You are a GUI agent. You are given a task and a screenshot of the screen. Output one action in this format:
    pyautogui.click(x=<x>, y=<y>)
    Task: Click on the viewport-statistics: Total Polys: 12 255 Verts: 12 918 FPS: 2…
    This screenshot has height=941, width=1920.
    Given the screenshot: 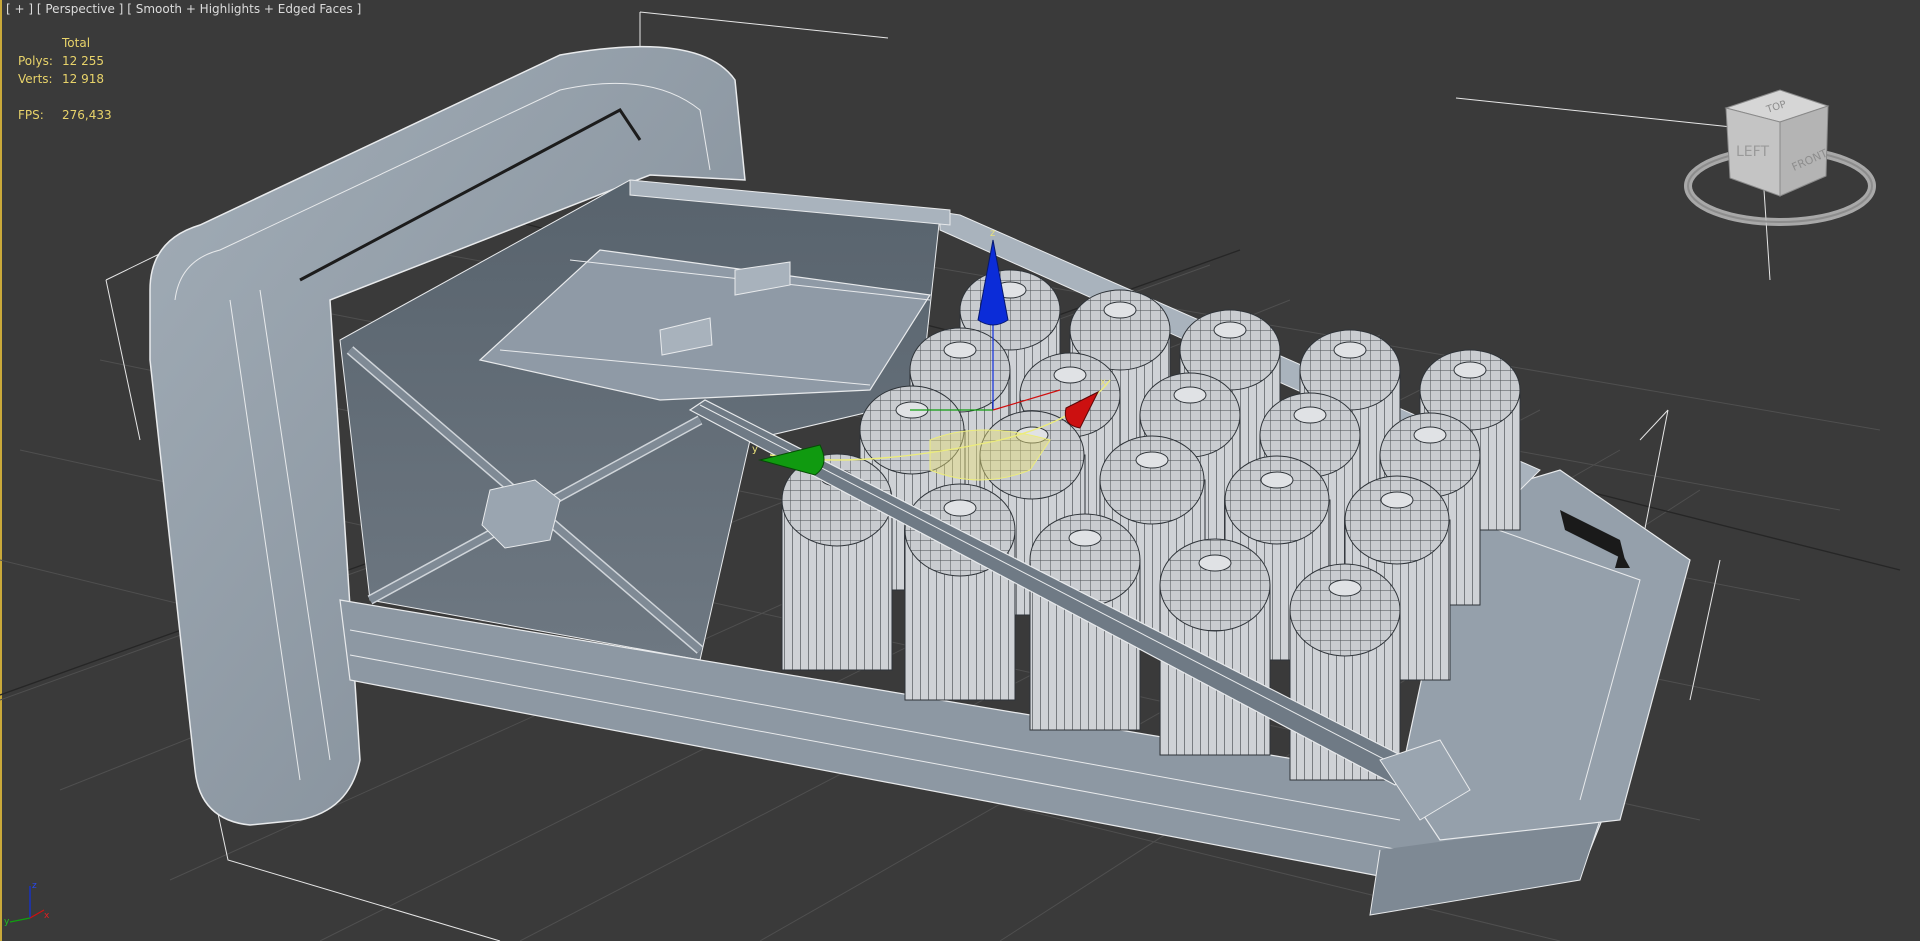 What is the action you would take?
    pyautogui.click(x=65, y=79)
    